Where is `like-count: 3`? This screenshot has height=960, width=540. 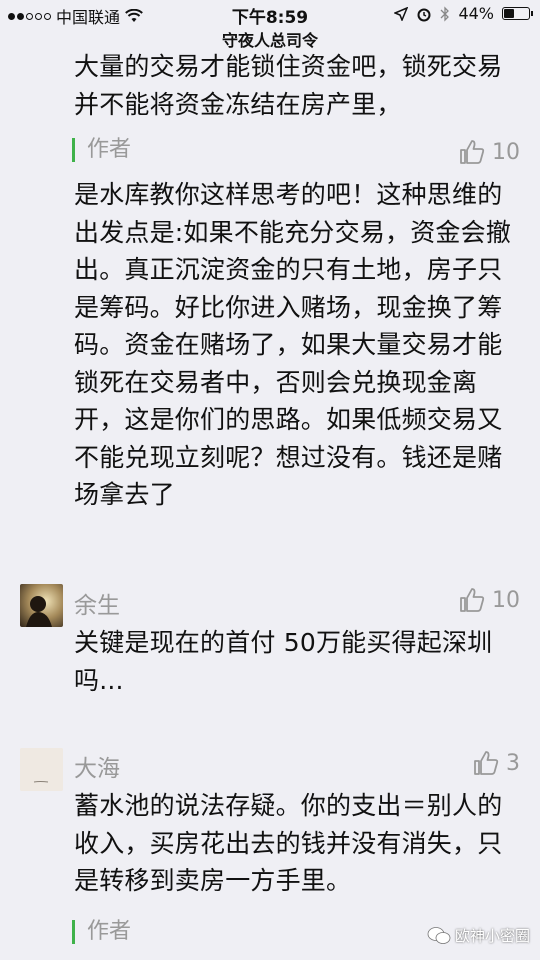
like-count: 3 is located at coordinates (513, 763).